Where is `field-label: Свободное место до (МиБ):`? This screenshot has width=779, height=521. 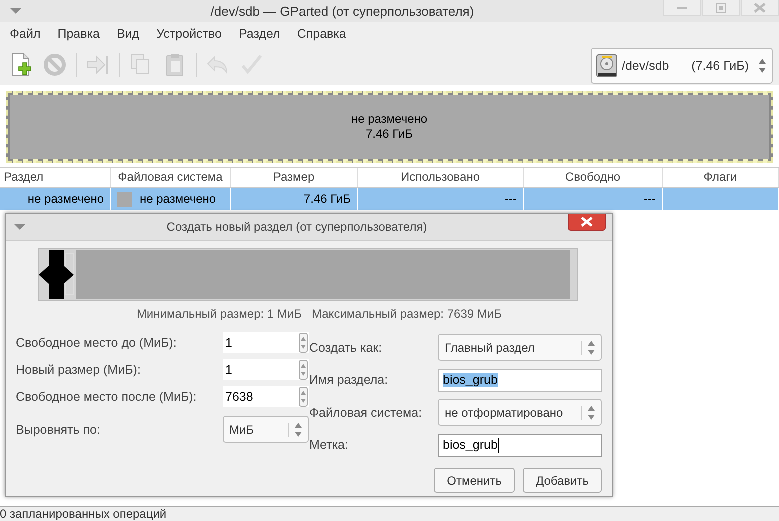 field-label: Свободное место до (МиБ): is located at coordinates (96, 343).